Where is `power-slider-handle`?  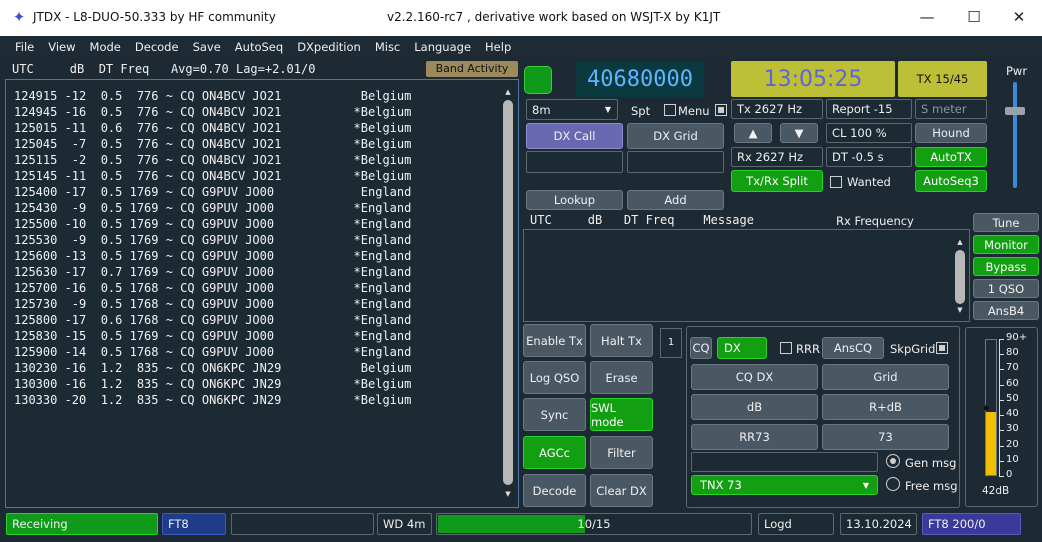 power-slider-handle is located at coordinates (1015, 111).